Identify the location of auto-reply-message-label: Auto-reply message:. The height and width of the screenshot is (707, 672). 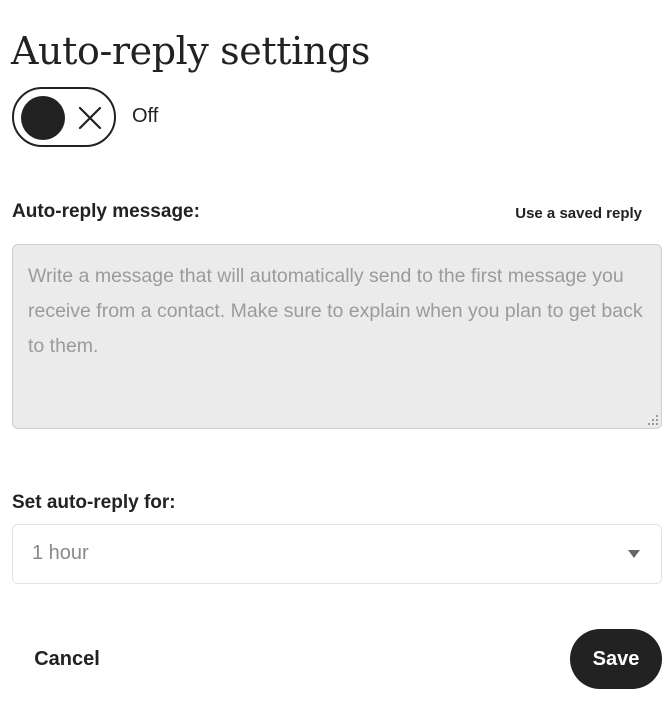
(106, 211).